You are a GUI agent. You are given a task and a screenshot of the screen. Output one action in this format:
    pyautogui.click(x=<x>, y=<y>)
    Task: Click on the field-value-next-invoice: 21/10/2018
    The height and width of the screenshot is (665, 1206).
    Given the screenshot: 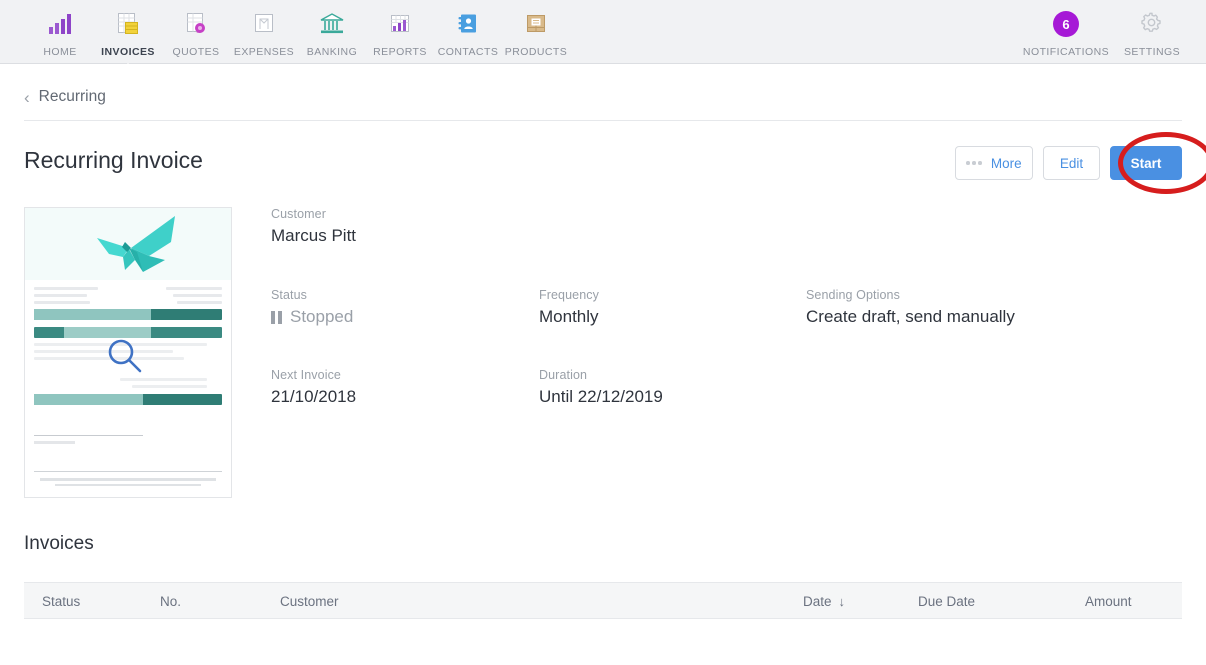 What is the action you would take?
    pyautogui.click(x=314, y=396)
    